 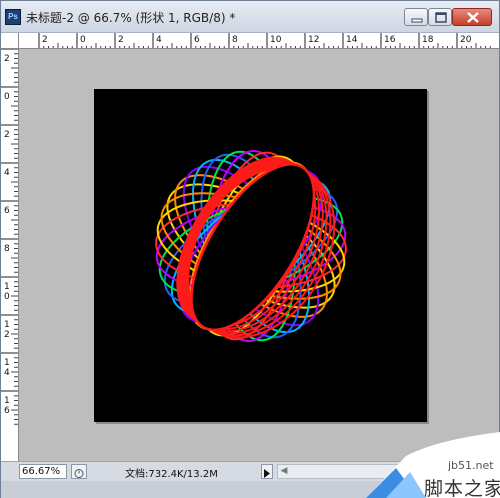 What do you see at coordinates (9, 237) in the screenshot?
I see `vertical-ruler-ticks: 20246810121416` at bounding box center [9, 237].